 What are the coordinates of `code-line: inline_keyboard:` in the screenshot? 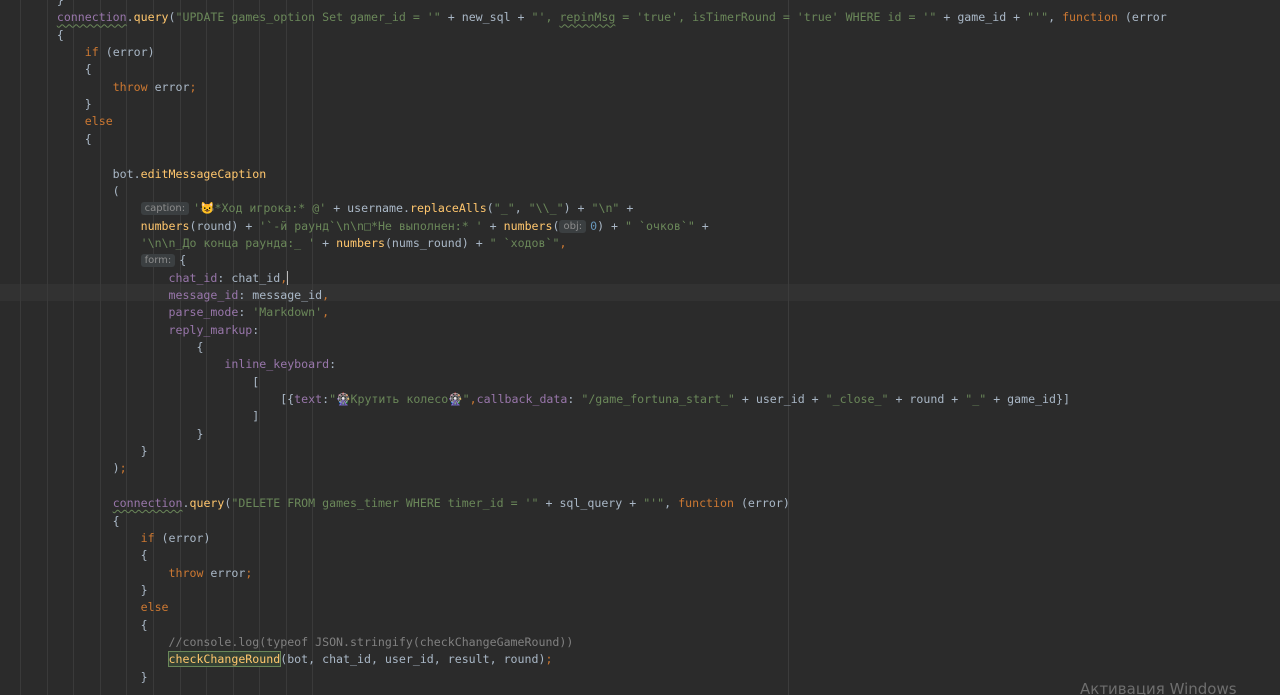 It's located at (168, 364).